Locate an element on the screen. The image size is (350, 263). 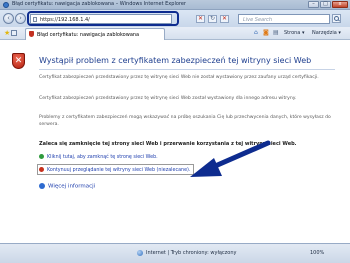
add-favorites-icon is located at coordinates (14, 33).